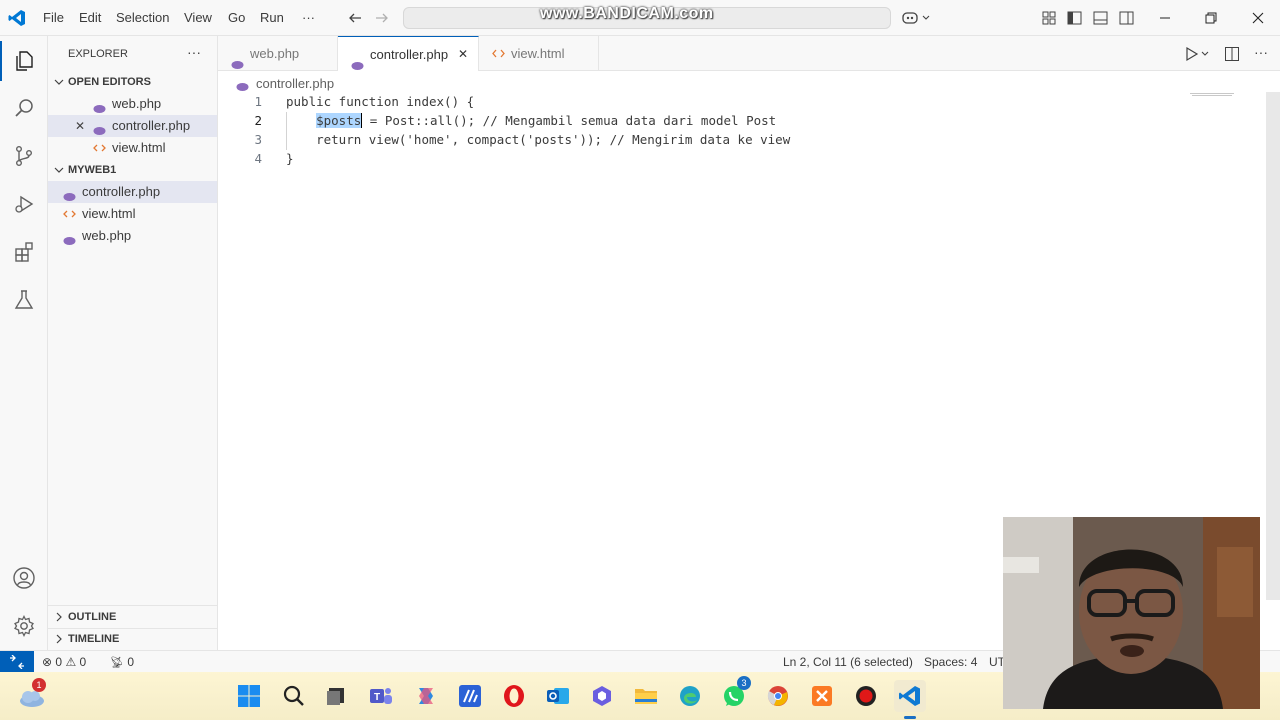 Image resolution: width=1280 pixels, height=720 pixels. Describe the element at coordinates (24, 300) in the screenshot. I see `testing-icon` at that location.